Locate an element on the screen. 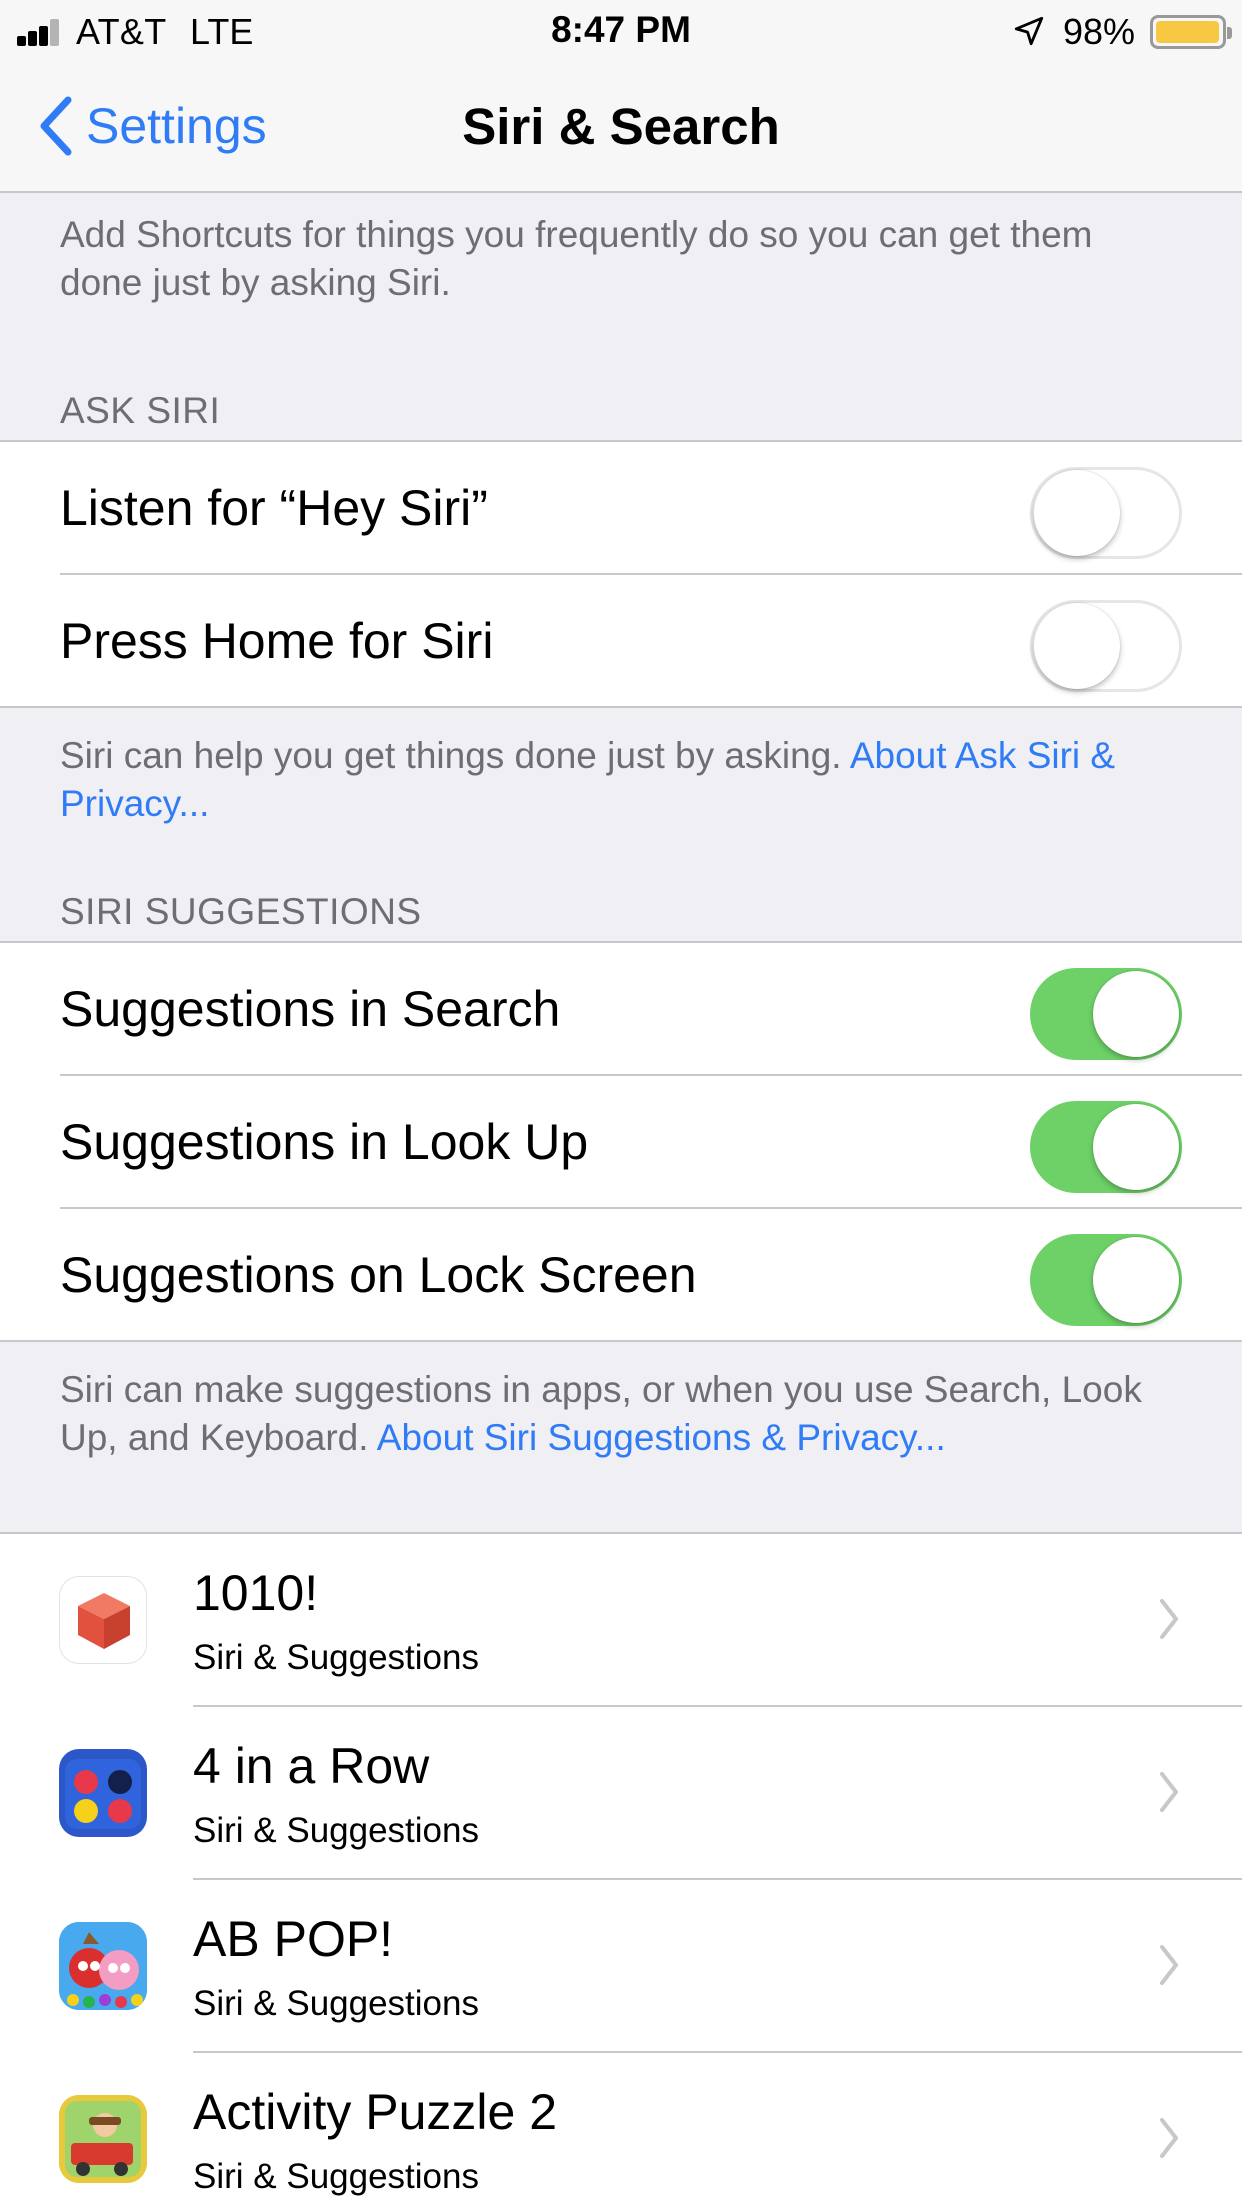  app-name: 1010! is located at coordinates (256, 1593).